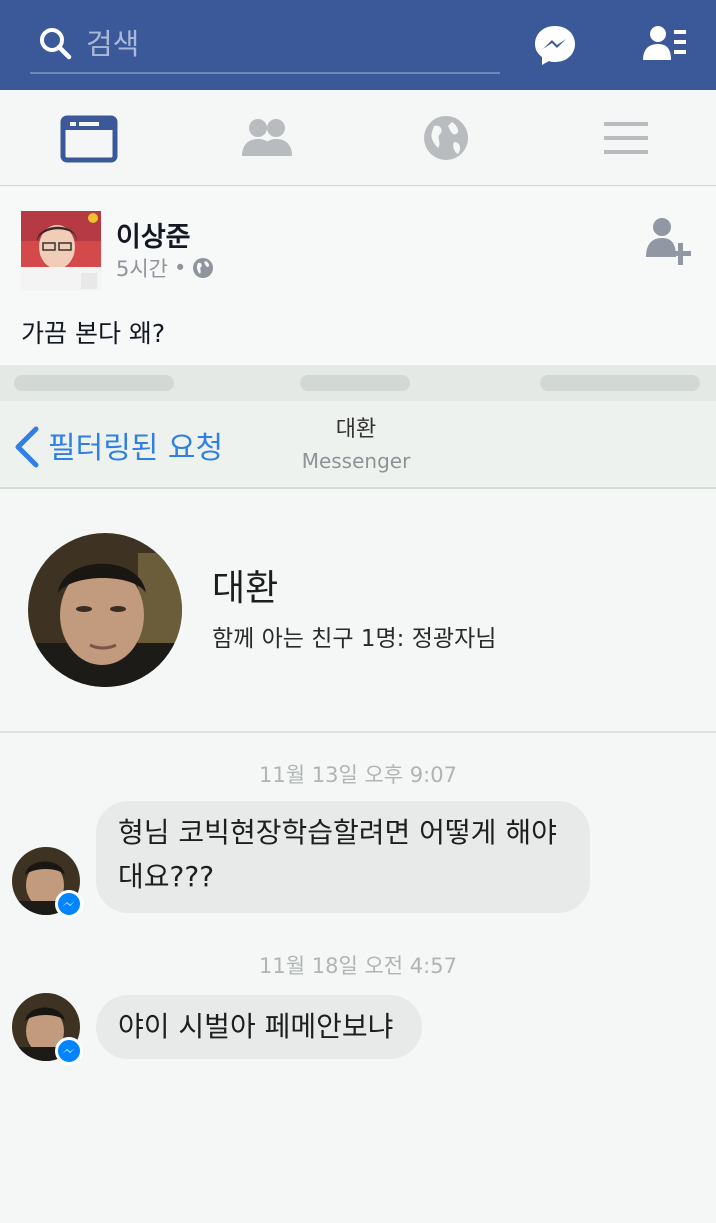 This screenshot has height=1223, width=716. I want to click on conversation-subtitle: Messenger, so click(356, 461).